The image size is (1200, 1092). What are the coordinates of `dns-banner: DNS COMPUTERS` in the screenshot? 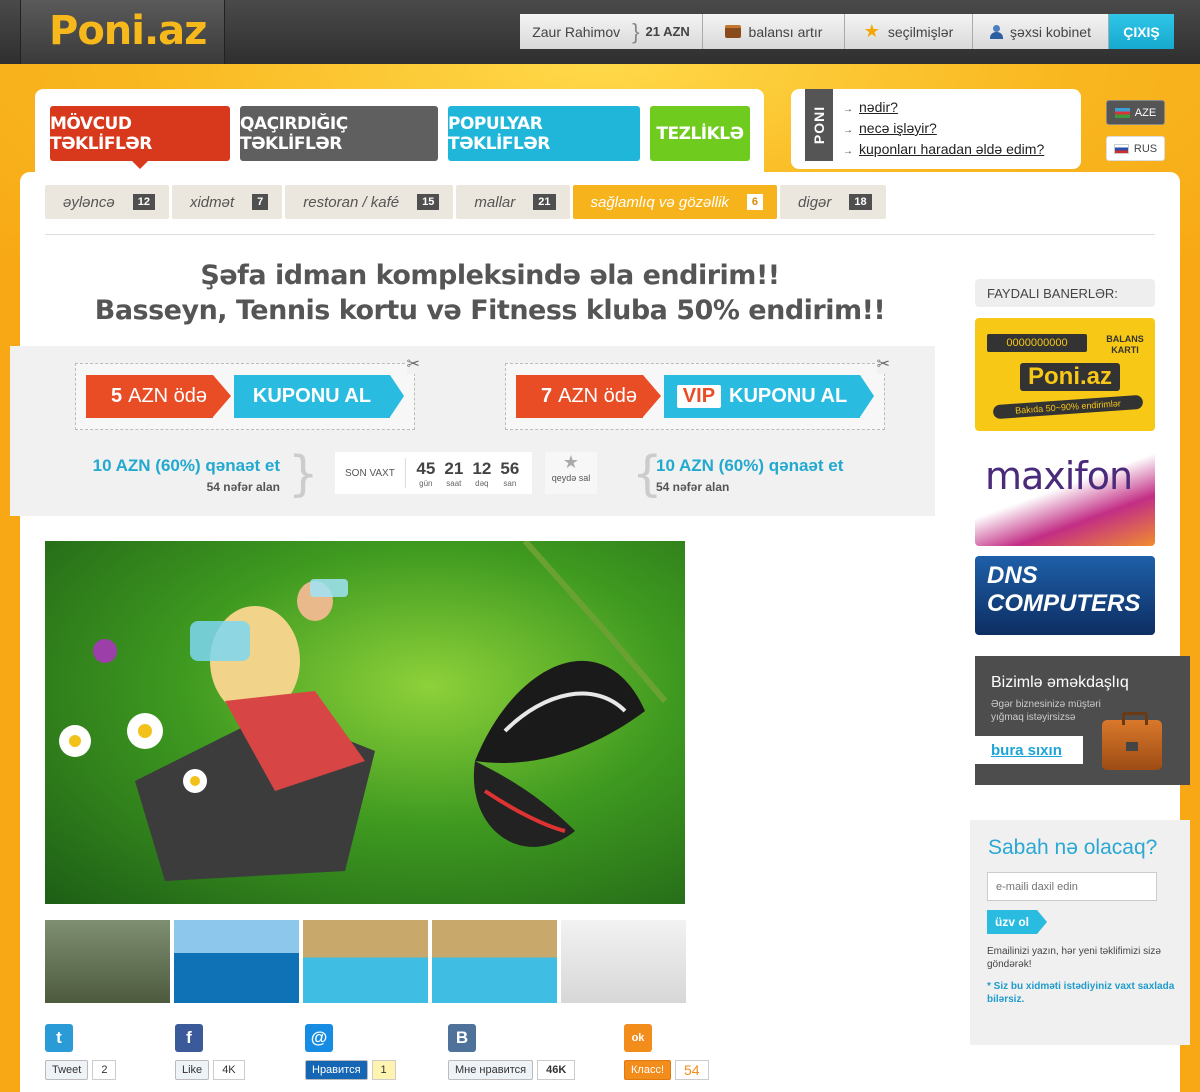 It's located at (1065, 595).